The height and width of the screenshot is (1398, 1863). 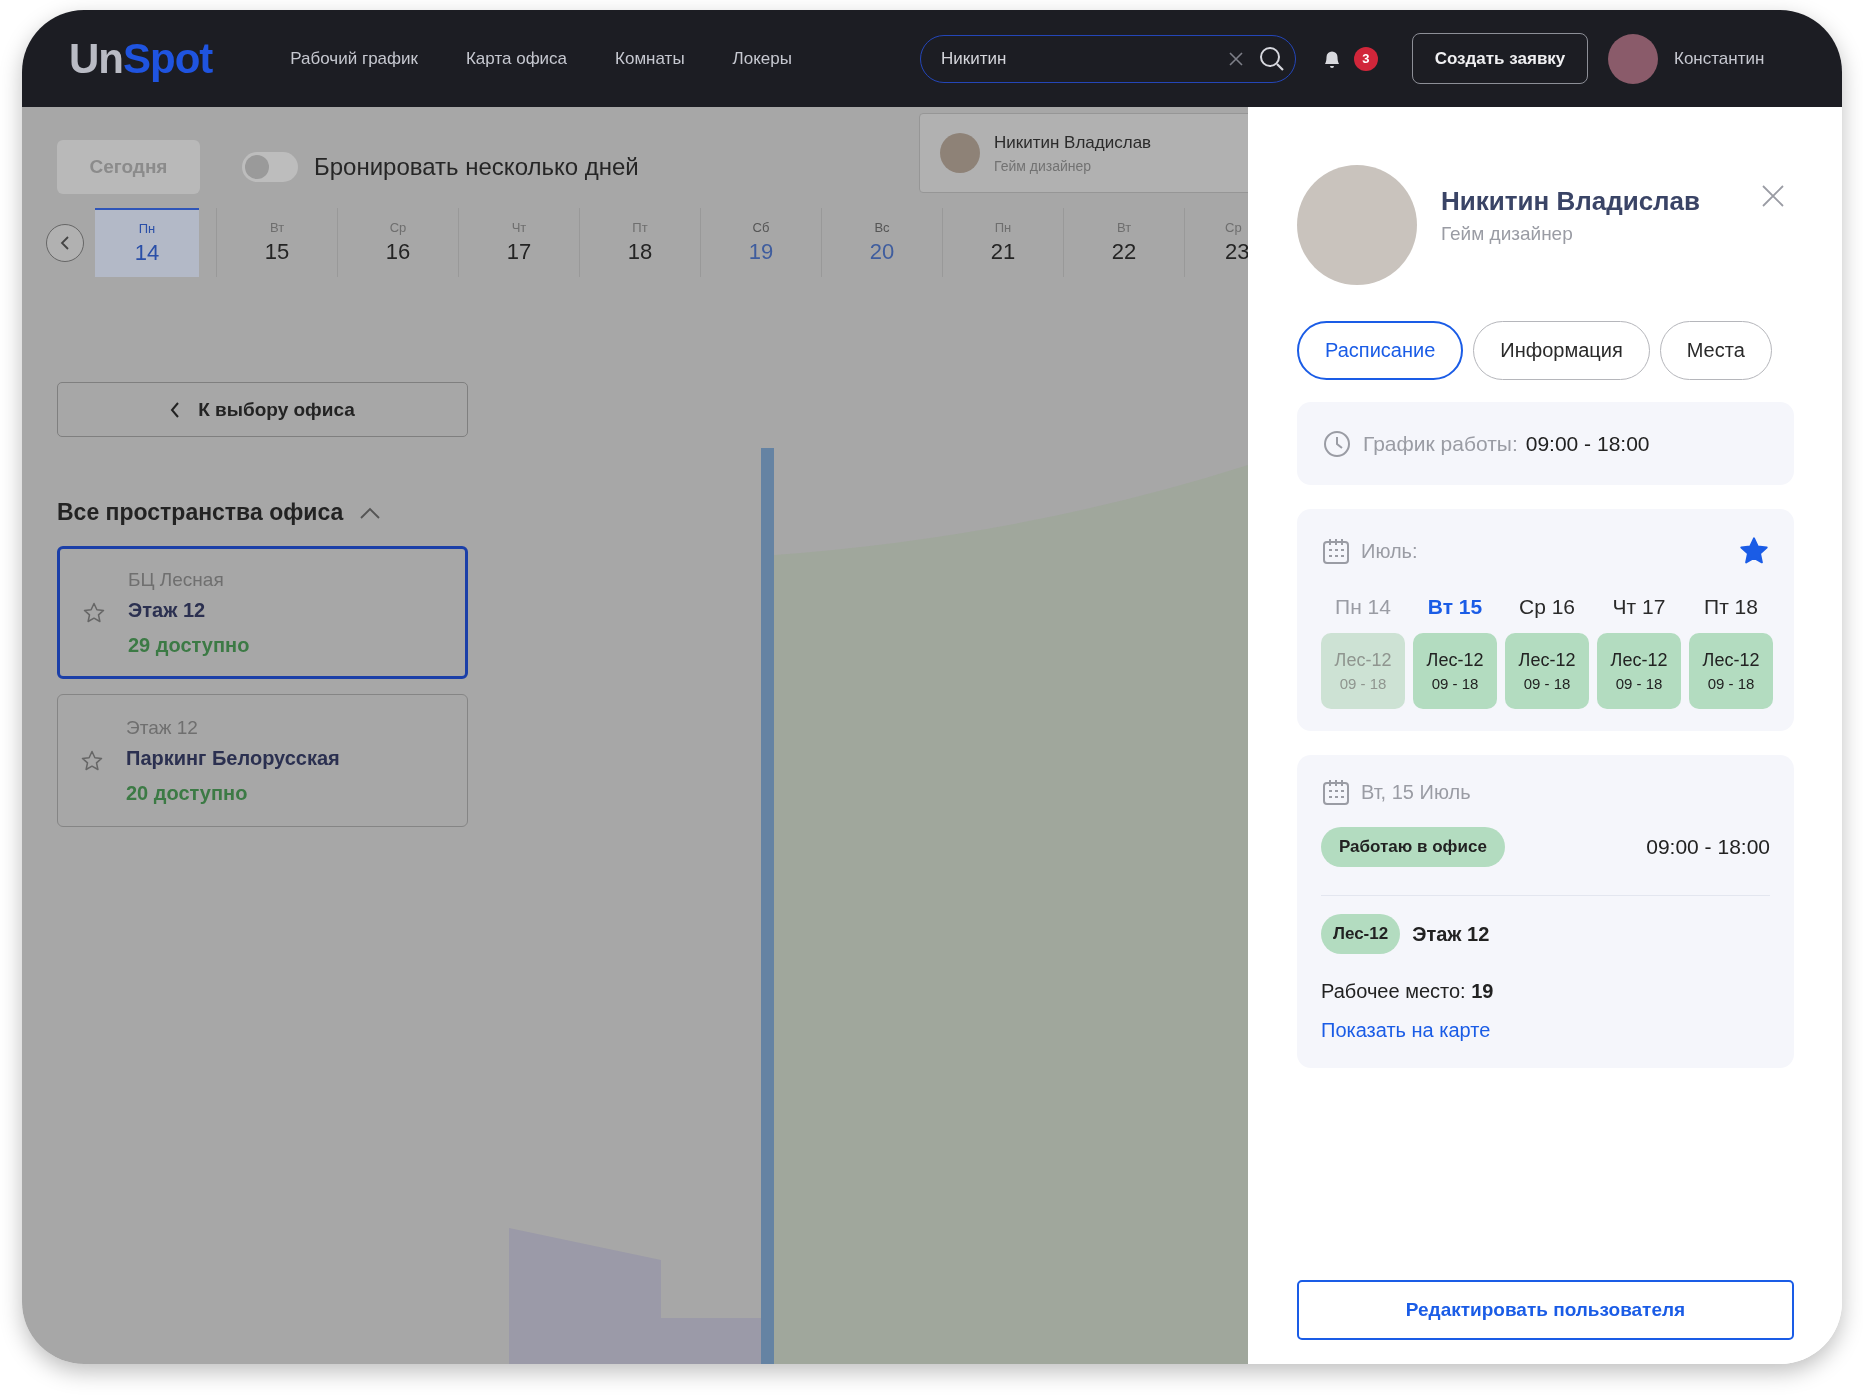 I want to click on date-tab: Пн 21, so click(x=1002, y=242).